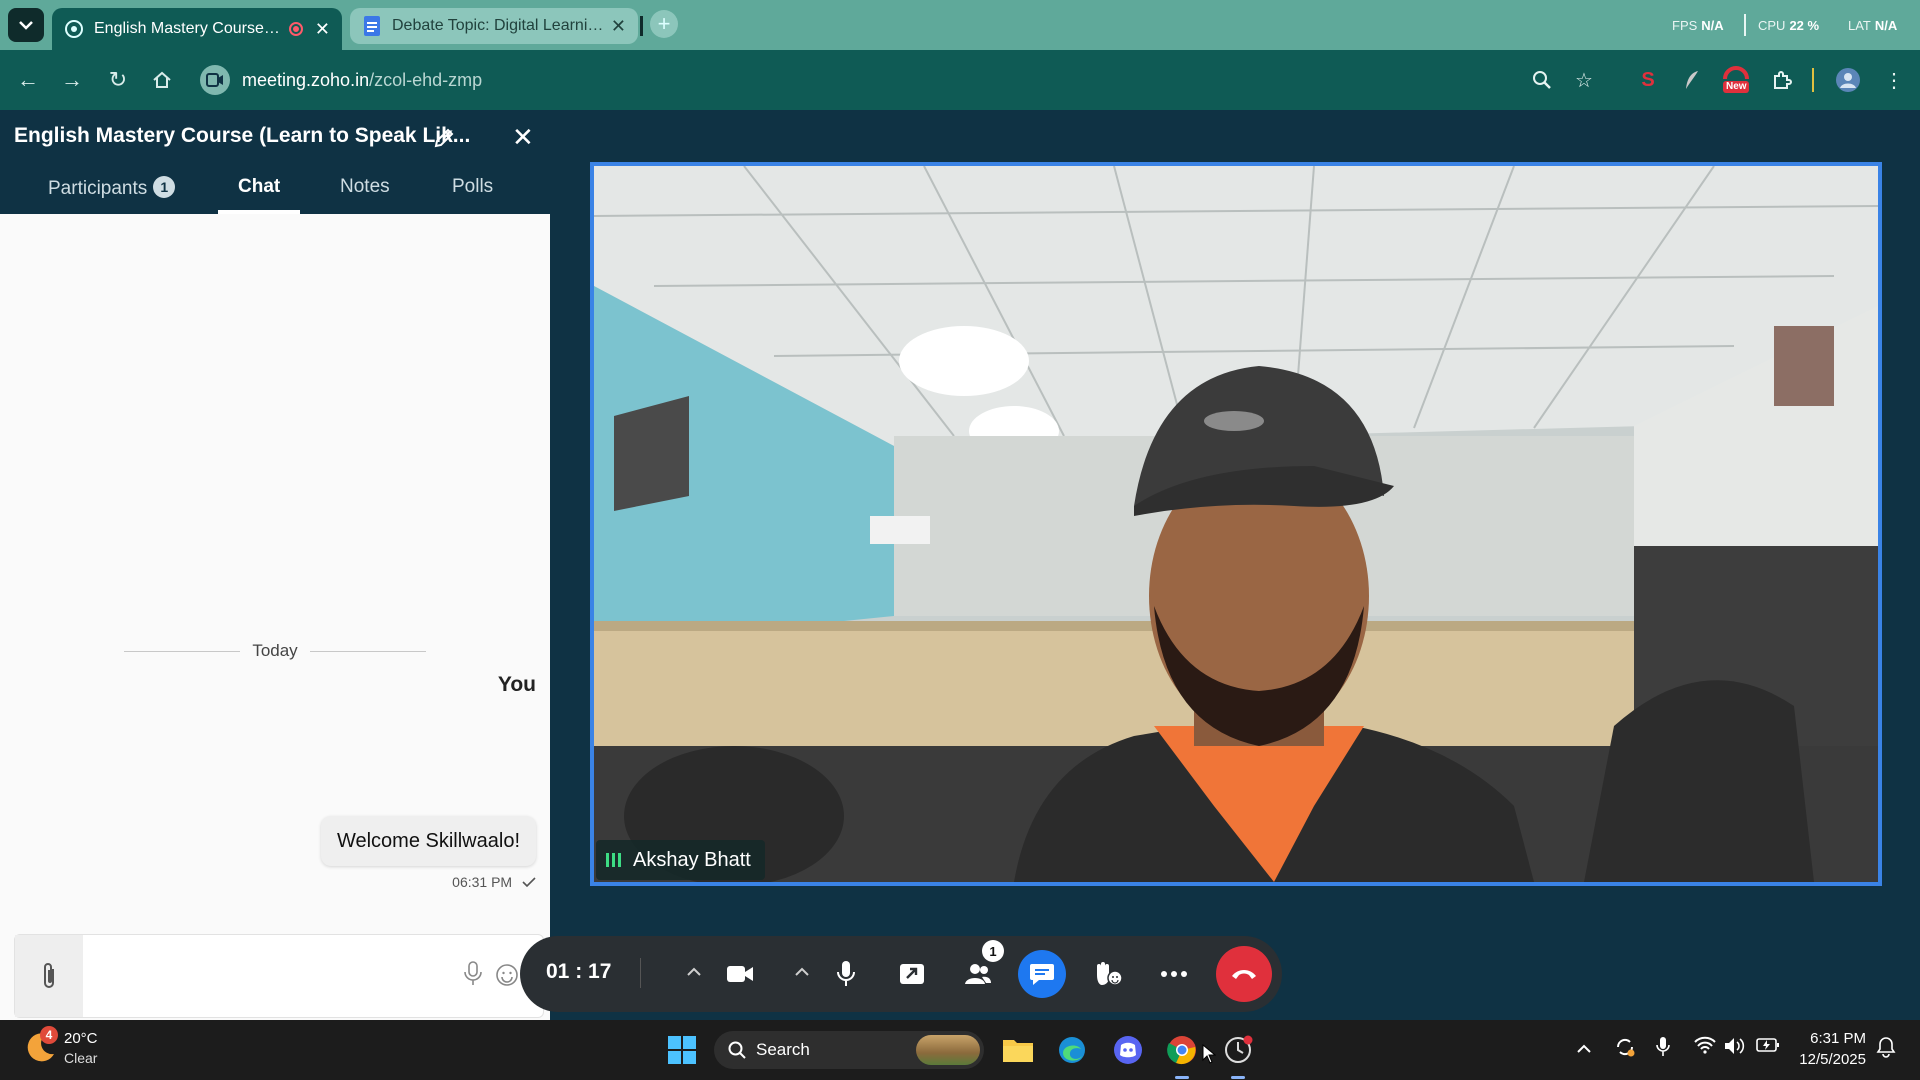 The height and width of the screenshot is (1080, 1920). I want to click on more-dots-icon, so click(1174, 974).